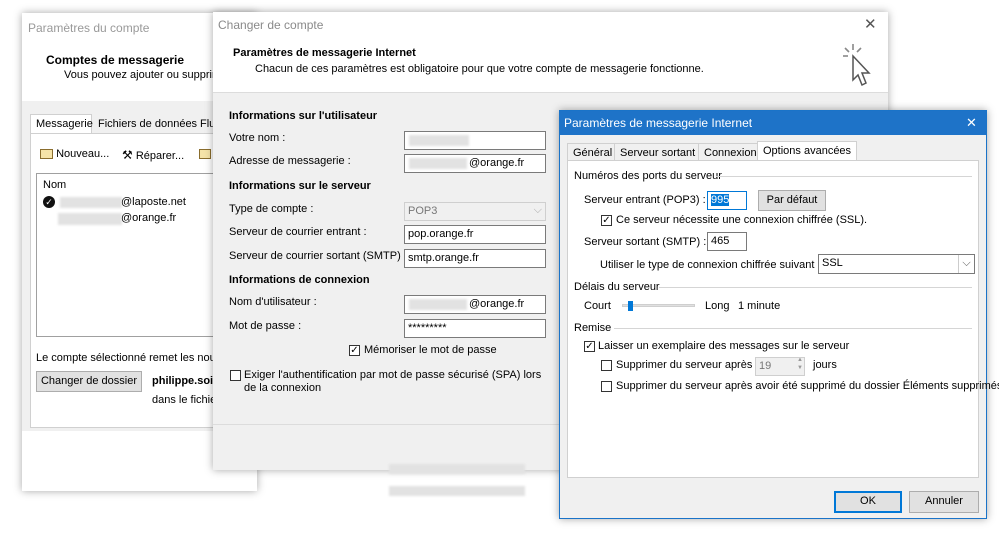 The width and height of the screenshot is (999, 538). I want to click on tab-general-label: Général, so click(593, 153).